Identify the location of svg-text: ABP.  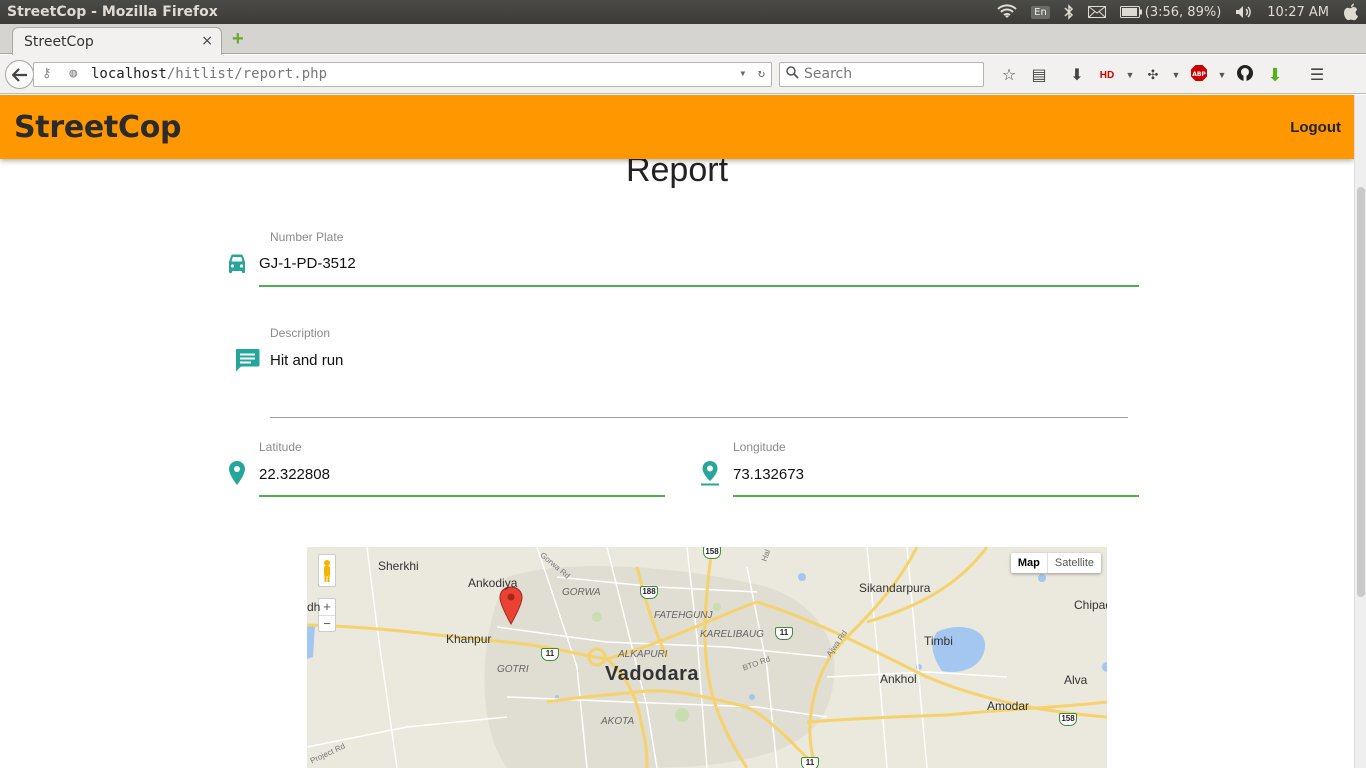
(1199, 74).